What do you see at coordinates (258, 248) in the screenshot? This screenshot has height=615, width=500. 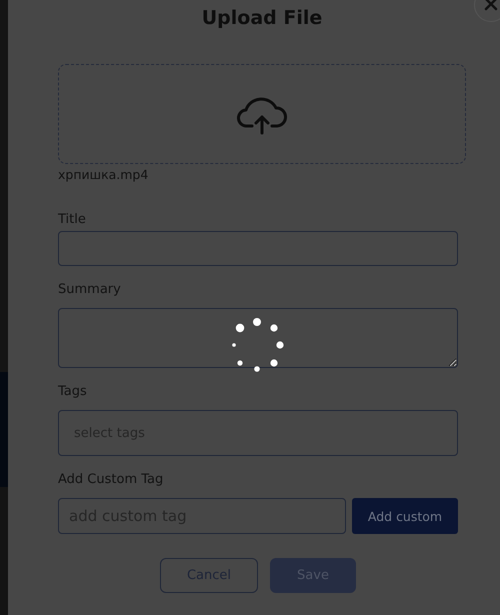 I see `title-input` at bounding box center [258, 248].